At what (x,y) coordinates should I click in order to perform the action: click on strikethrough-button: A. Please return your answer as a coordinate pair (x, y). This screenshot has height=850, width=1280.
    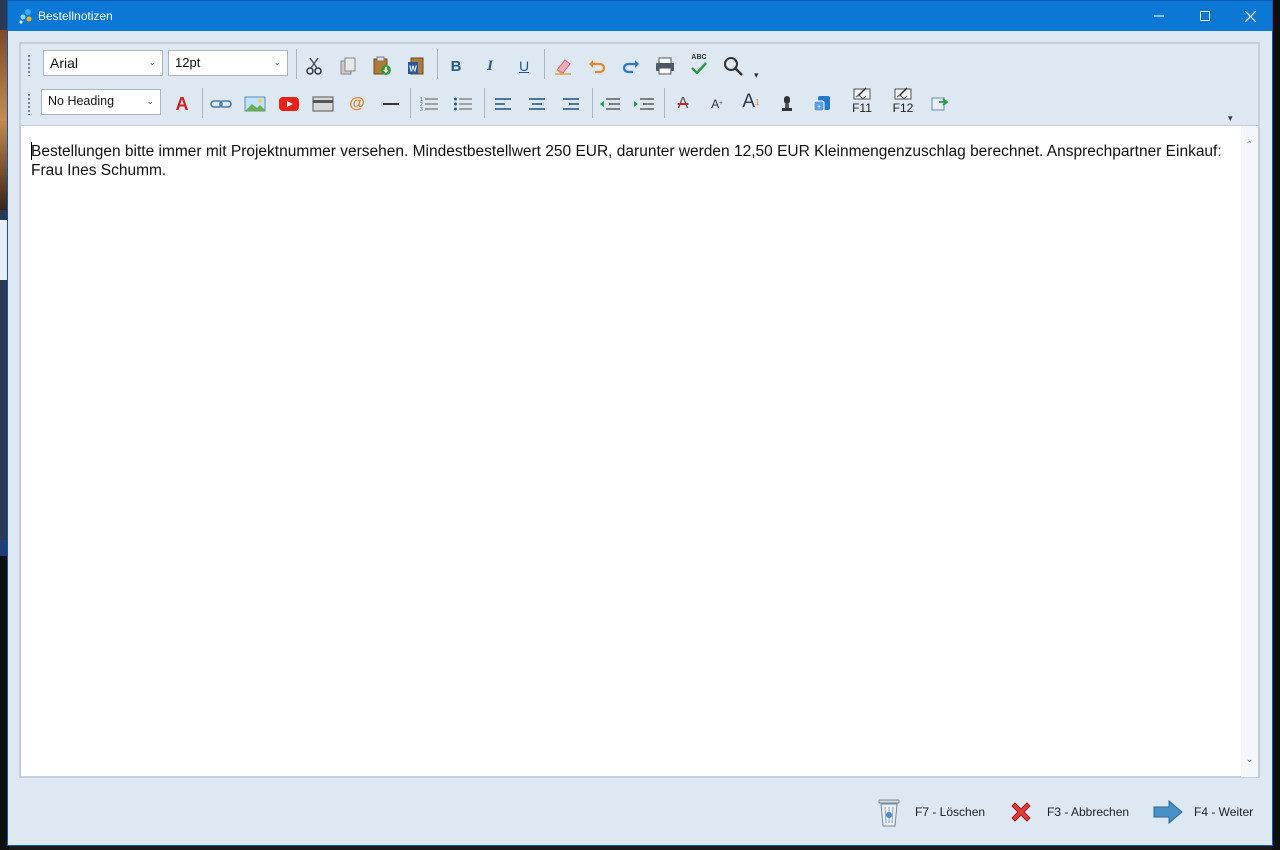
    Looking at the image, I should click on (683, 104).